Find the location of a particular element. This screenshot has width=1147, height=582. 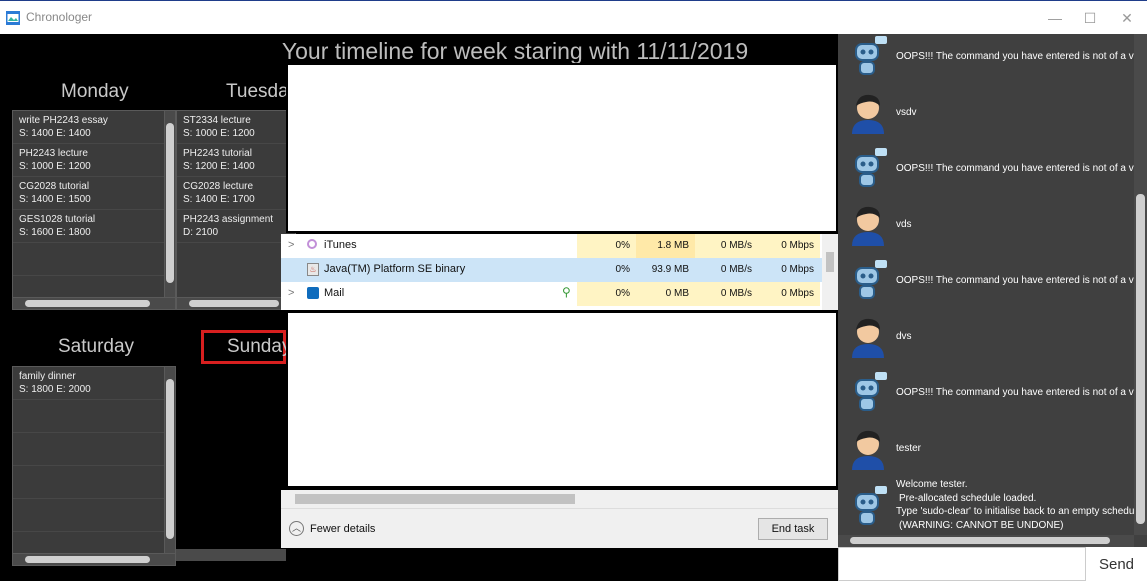

chat-message-user: vsdv is located at coordinates (992, 112).